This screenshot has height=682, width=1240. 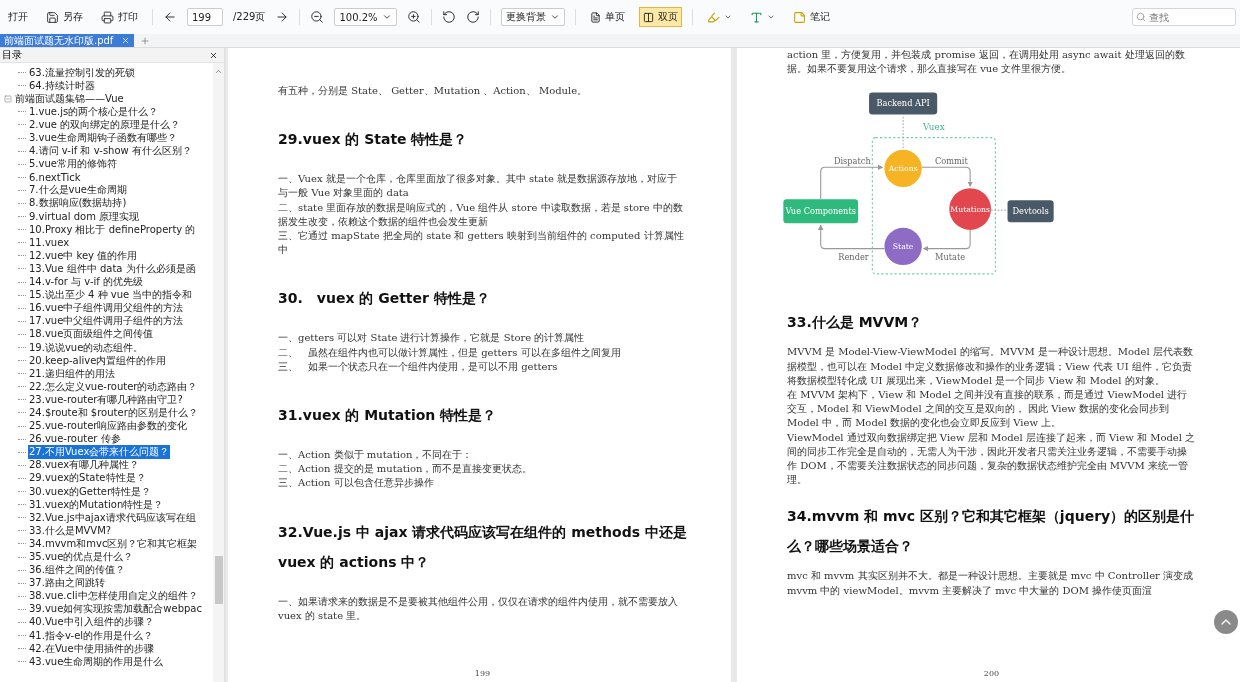 I want to click on question-heading: 32.Vue.js 中 ajax 请求代码应该写在组件的 methods 中还是 vuex 的 actions 中？, so click(x=482, y=547).